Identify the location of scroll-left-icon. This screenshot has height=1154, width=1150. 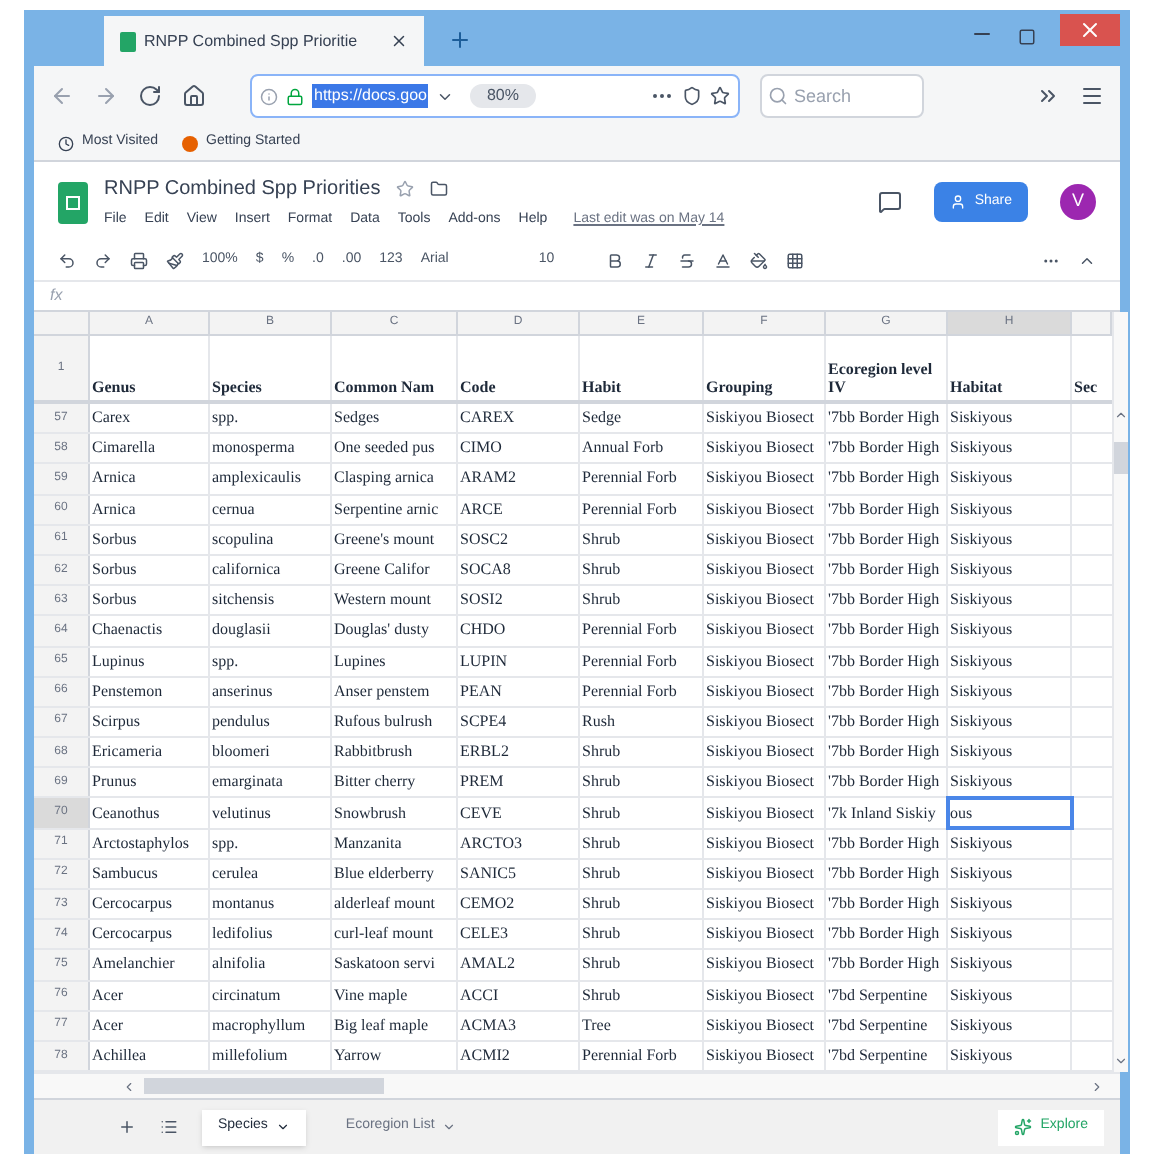
(129, 1086).